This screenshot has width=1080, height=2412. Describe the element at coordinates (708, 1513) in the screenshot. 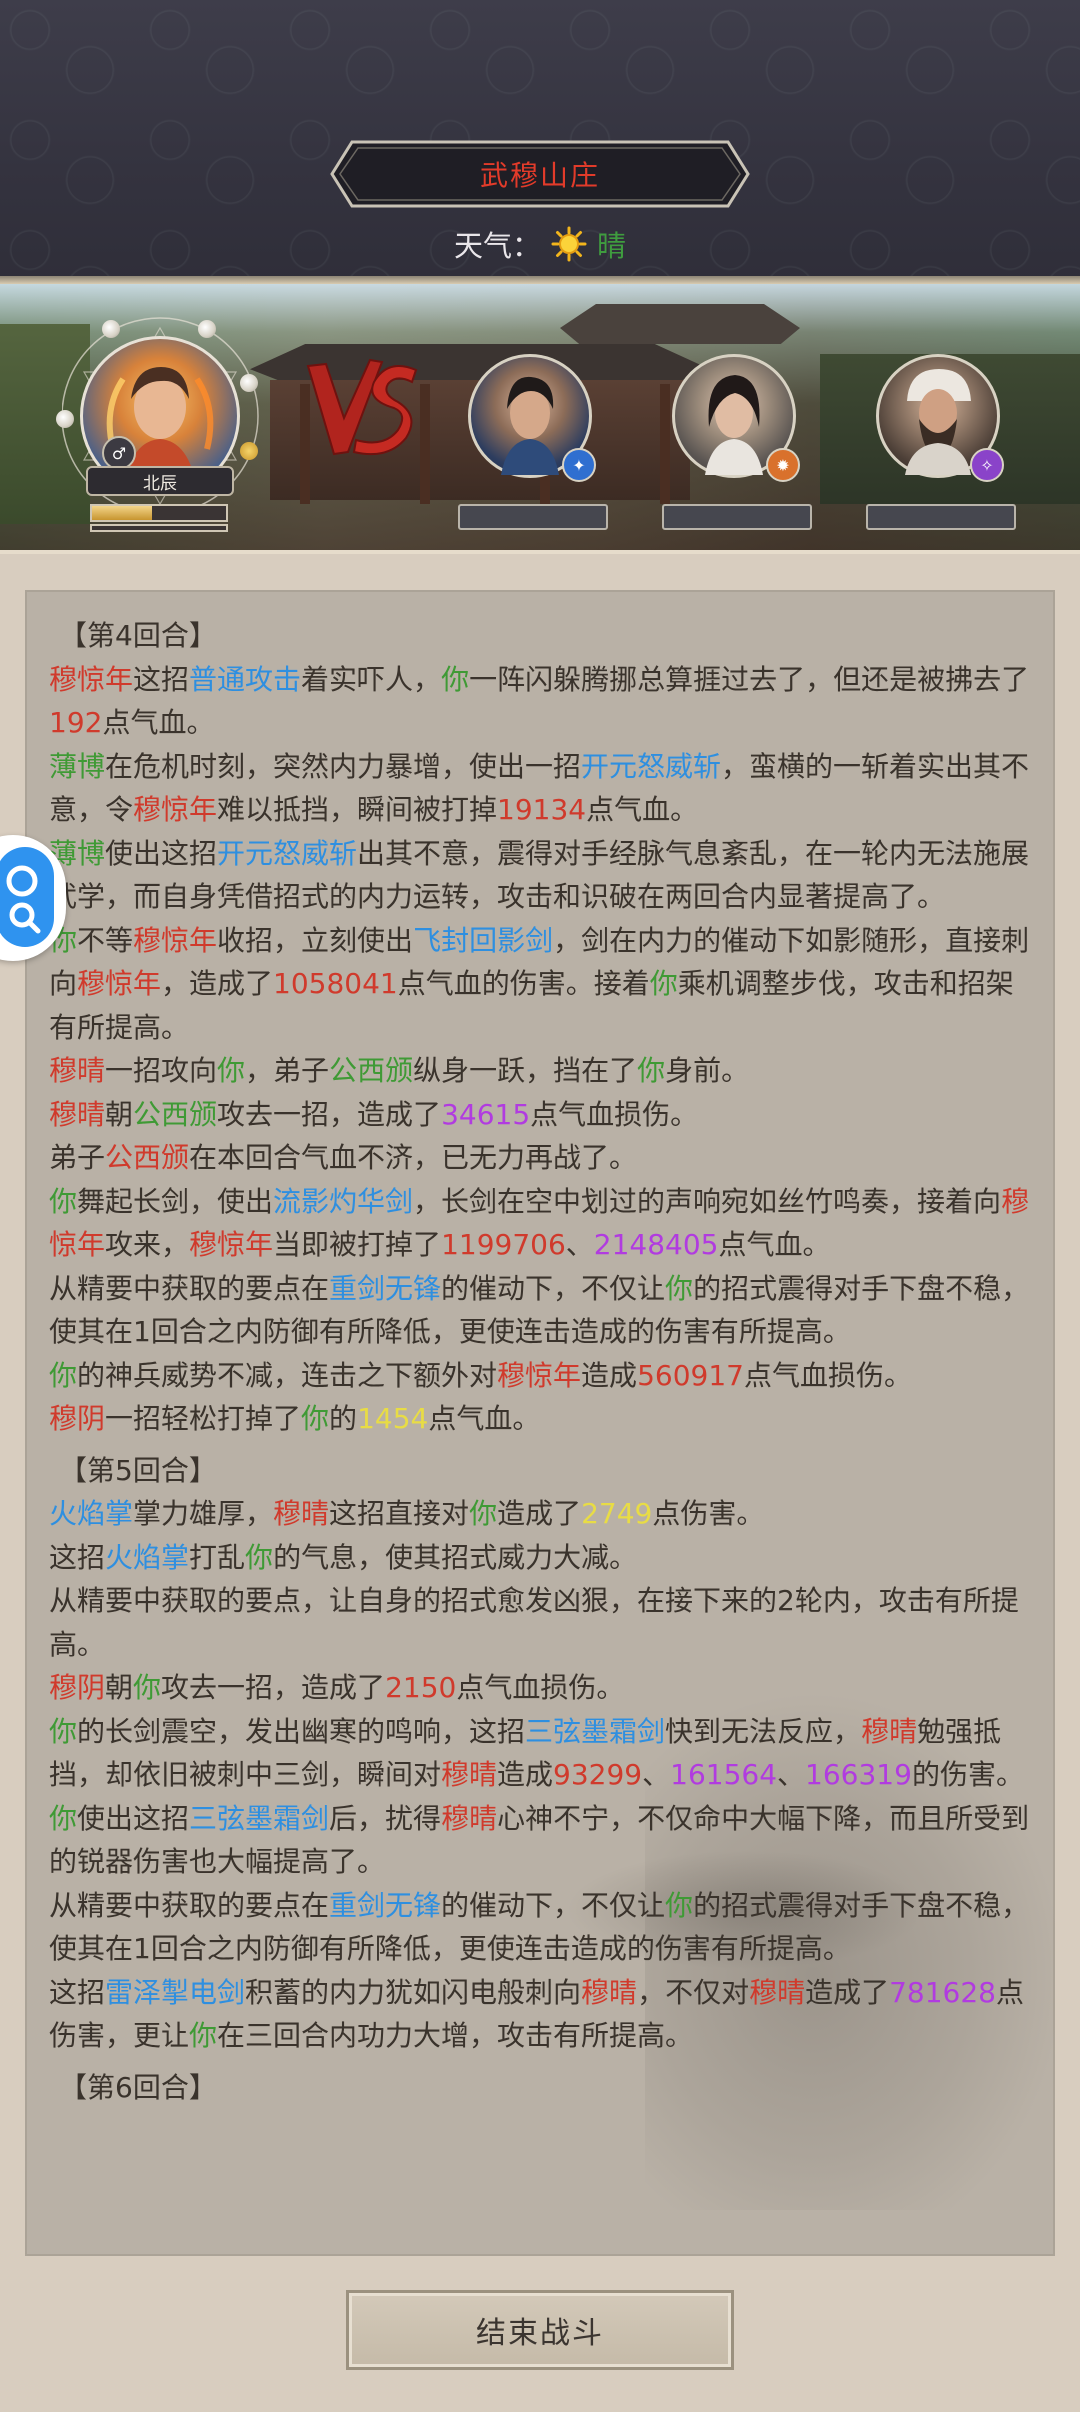

I see `log-text: 点伤害。` at that location.